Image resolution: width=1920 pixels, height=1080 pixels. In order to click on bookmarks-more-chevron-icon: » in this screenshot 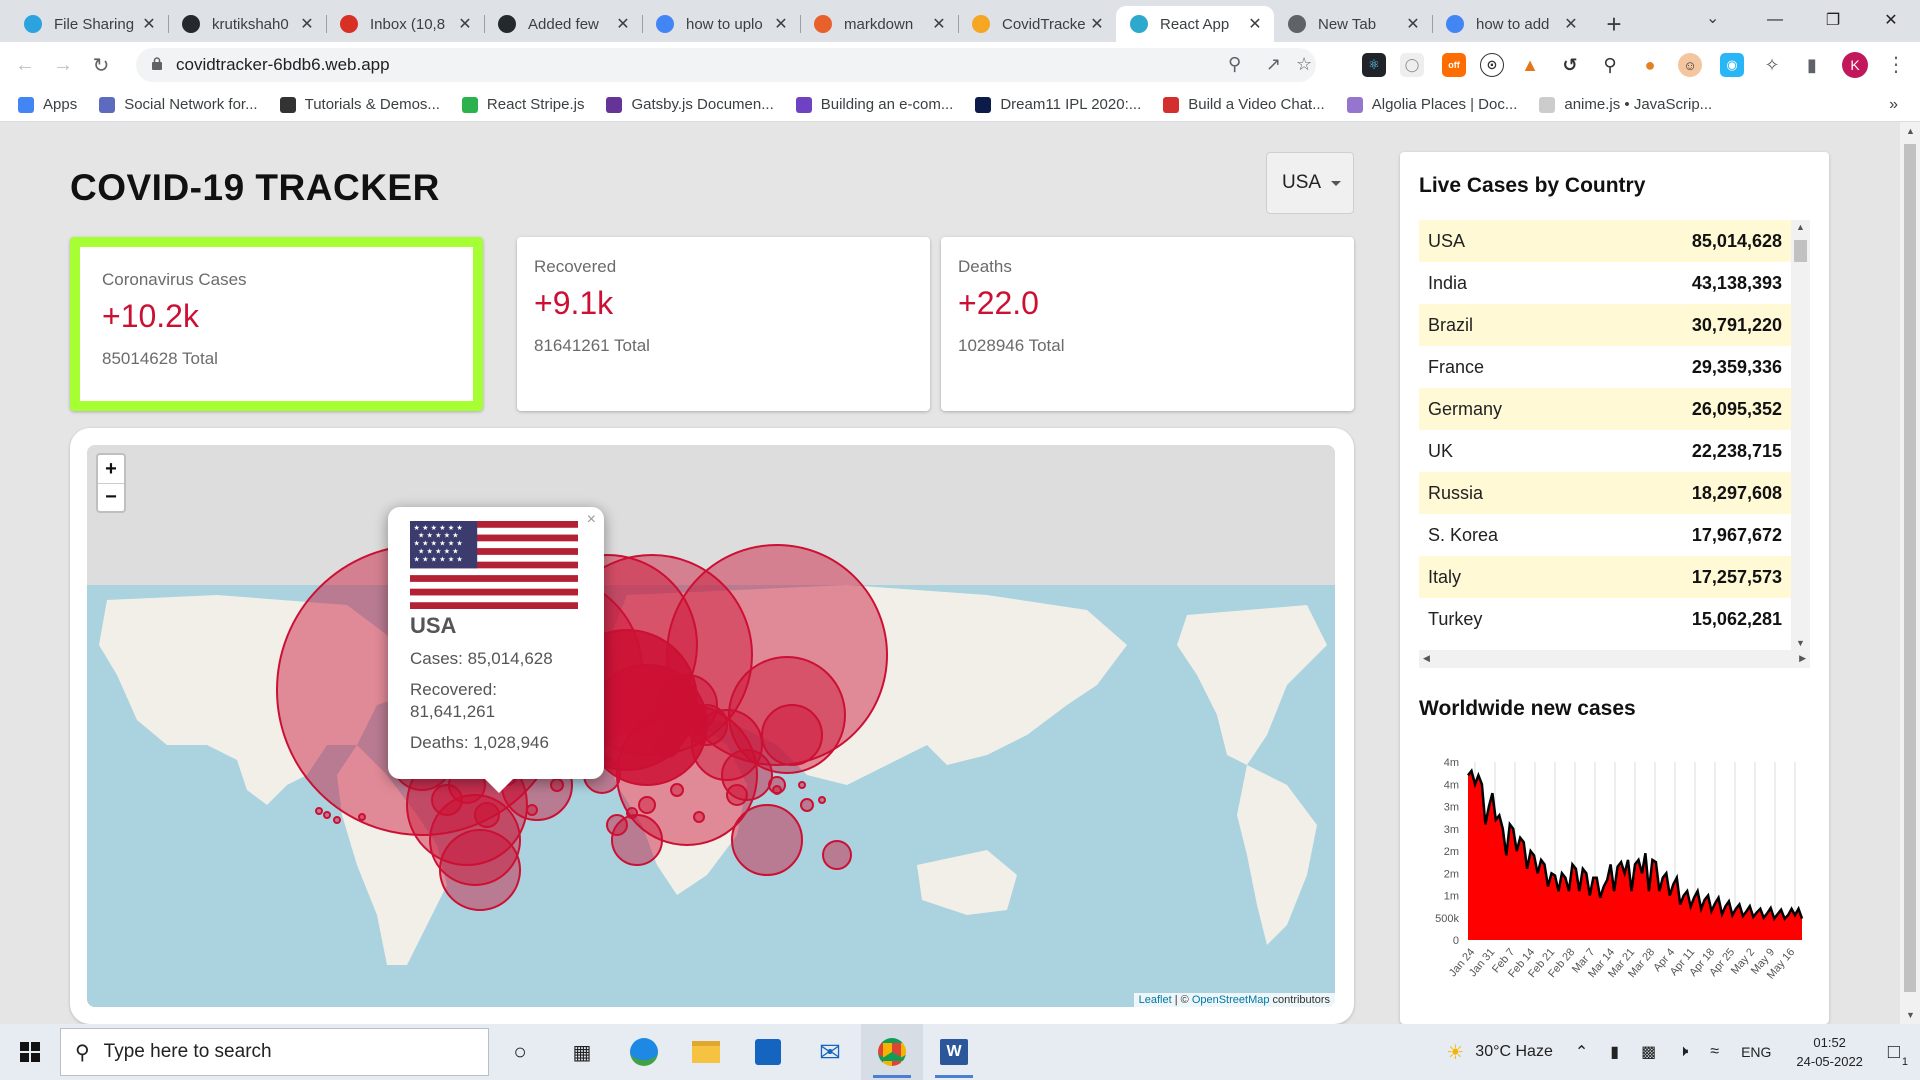, I will do `click(1893, 105)`.